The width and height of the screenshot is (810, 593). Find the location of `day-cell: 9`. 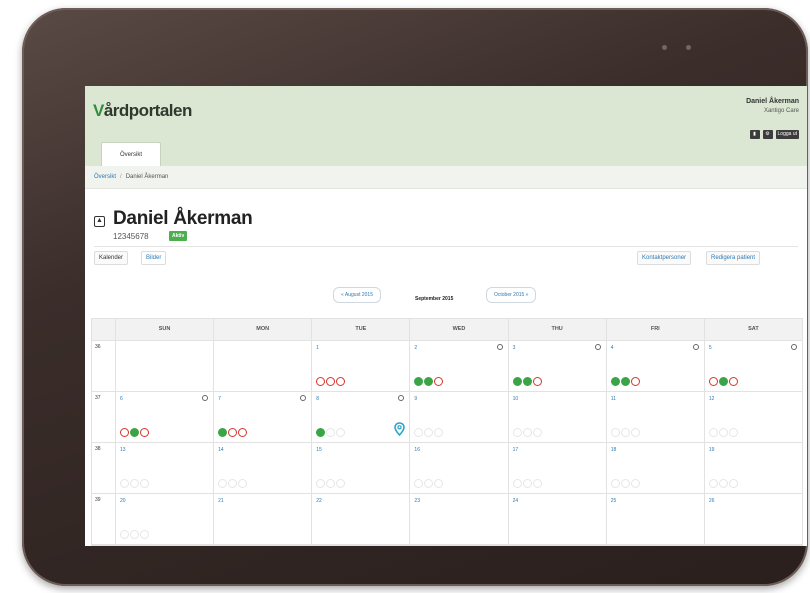

day-cell: 9 is located at coordinates (458, 417).